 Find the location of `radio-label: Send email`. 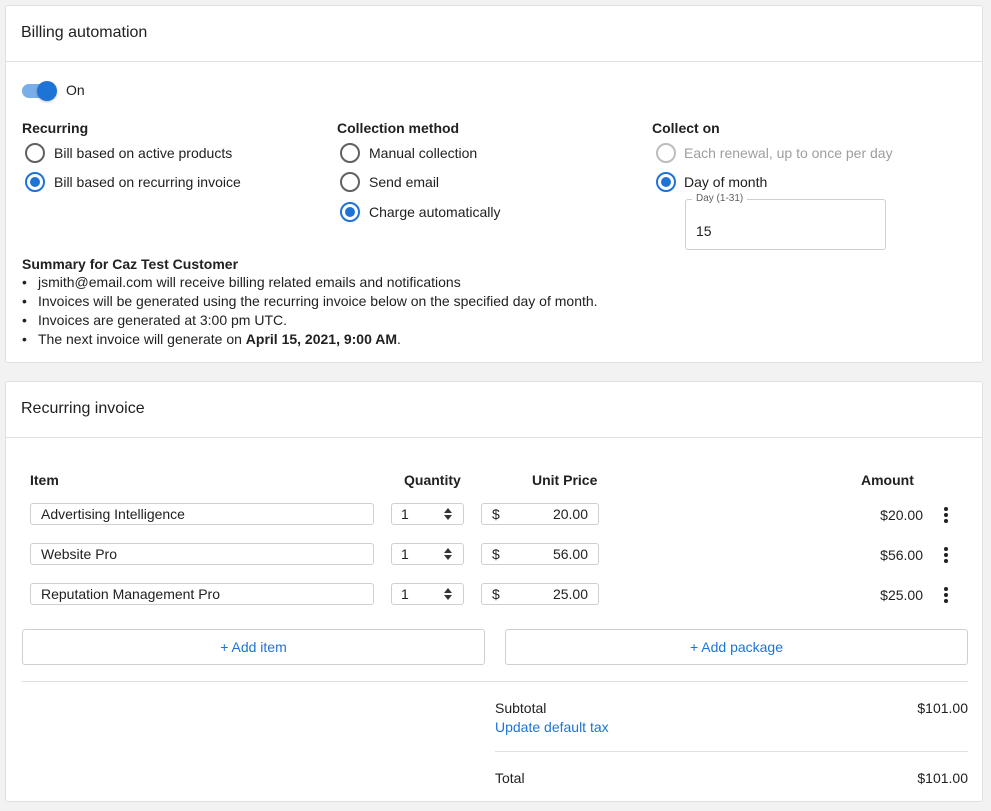

radio-label: Send email is located at coordinates (404, 182).